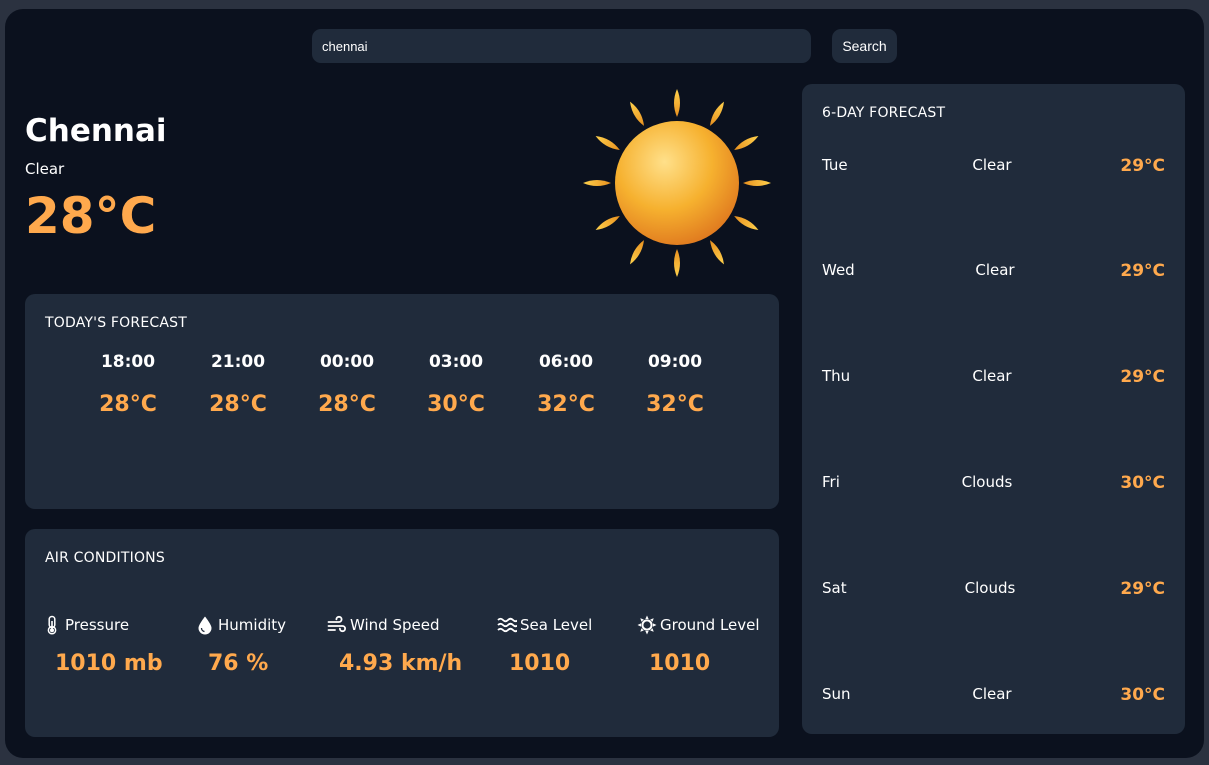  I want to click on air-conditions-title: AIR CONDITIONS, so click(105, 558).